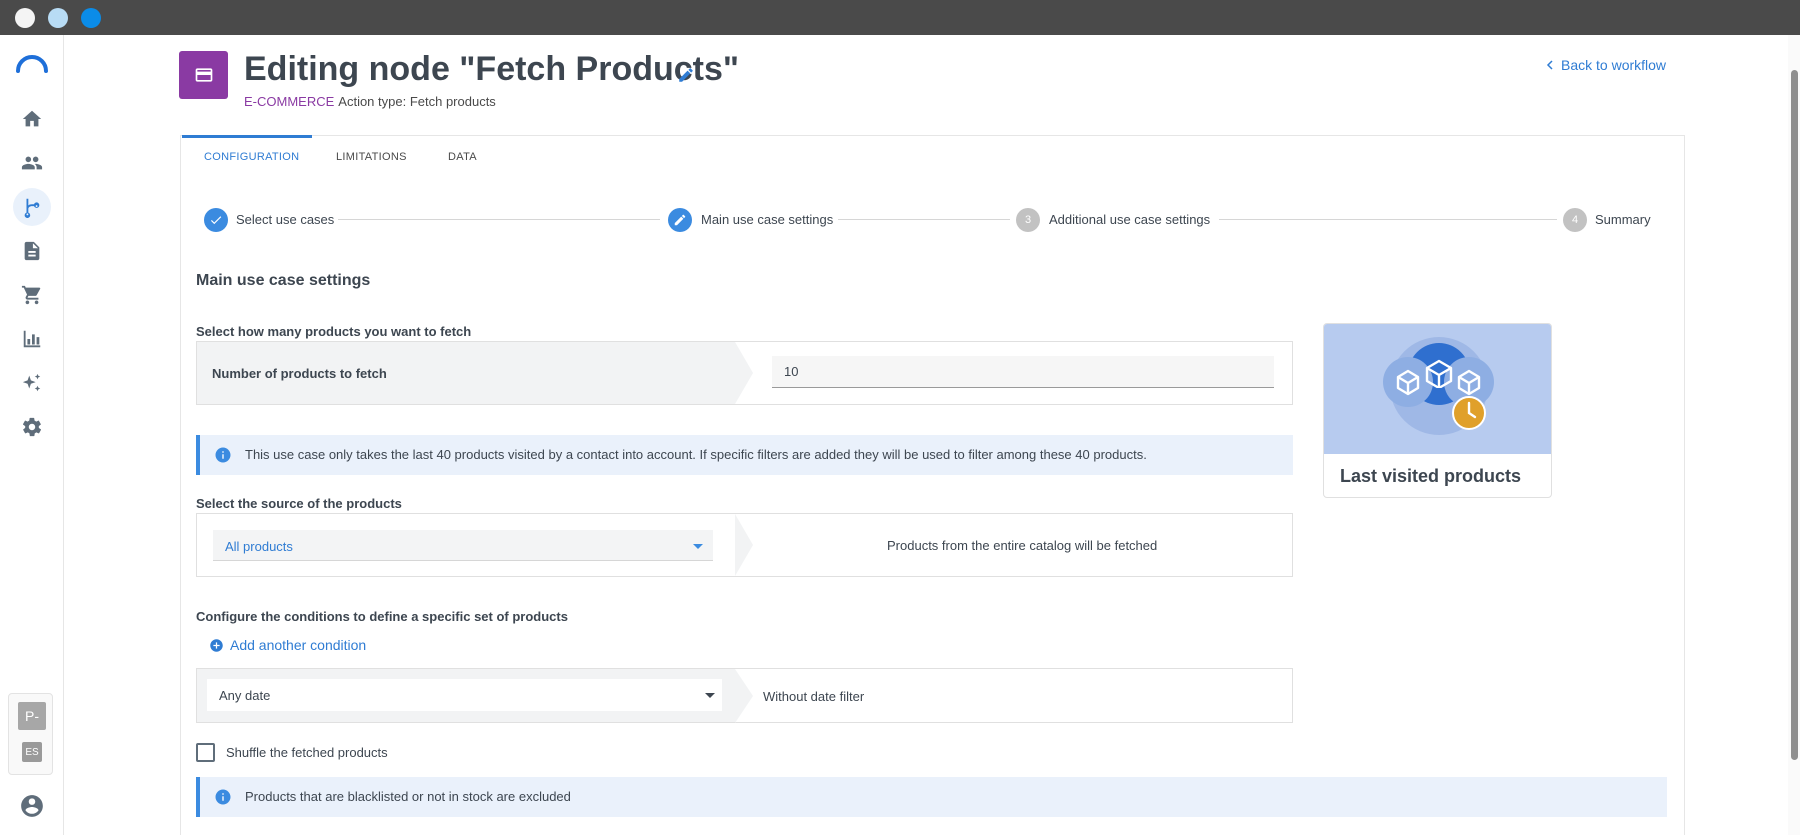 Image resolution: width=1800 pixels, height=835 pixels. I want to click on window-close-button, so click(25, 18).